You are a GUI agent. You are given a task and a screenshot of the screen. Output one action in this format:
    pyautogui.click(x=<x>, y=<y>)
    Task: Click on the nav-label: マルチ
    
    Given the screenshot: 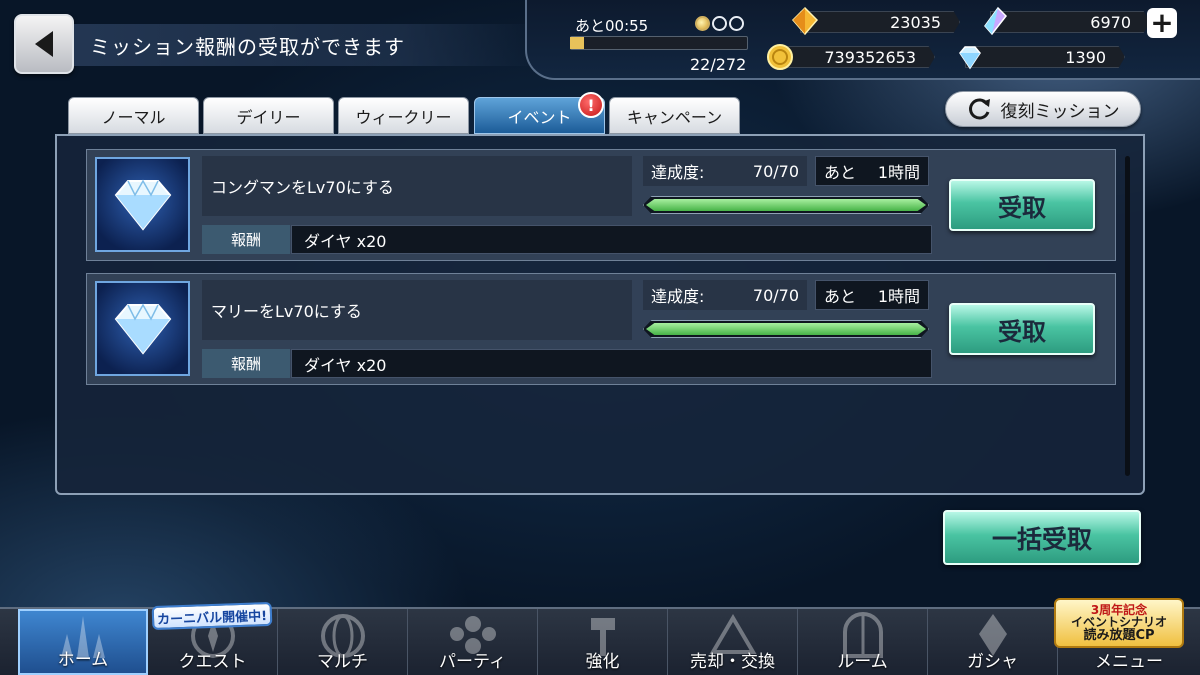 What is the action you would take?
    pyautogui.click(x=342, y=662)
    